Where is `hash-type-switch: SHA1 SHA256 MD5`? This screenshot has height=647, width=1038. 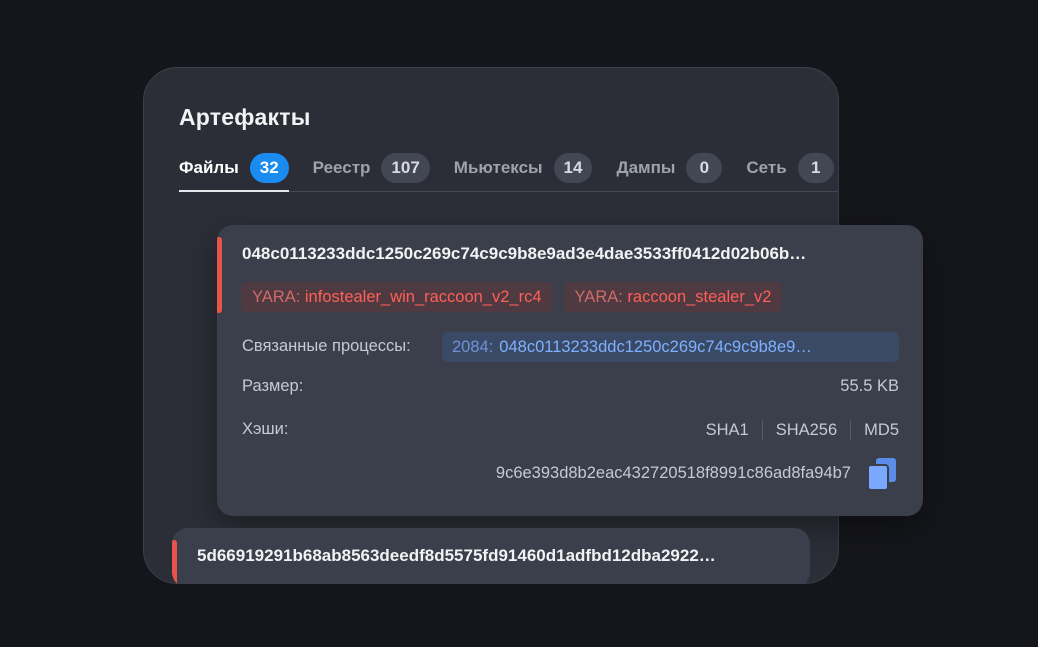
hash-type-switch: SHA1 SHA256 MD5 is located at coordinates (802, 430).